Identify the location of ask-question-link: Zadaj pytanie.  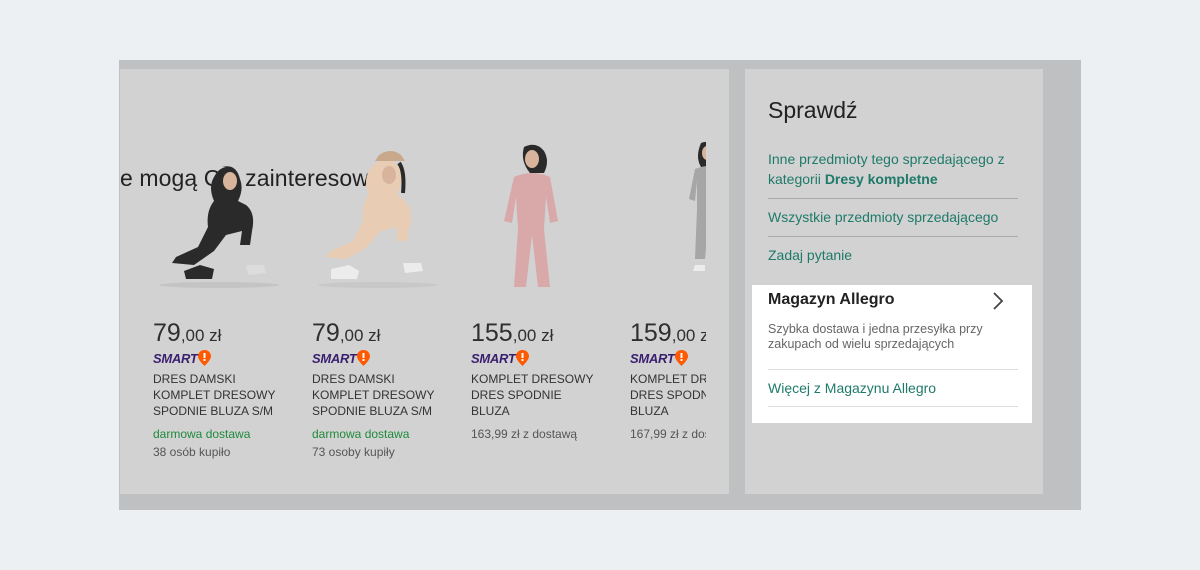
(893, 255).